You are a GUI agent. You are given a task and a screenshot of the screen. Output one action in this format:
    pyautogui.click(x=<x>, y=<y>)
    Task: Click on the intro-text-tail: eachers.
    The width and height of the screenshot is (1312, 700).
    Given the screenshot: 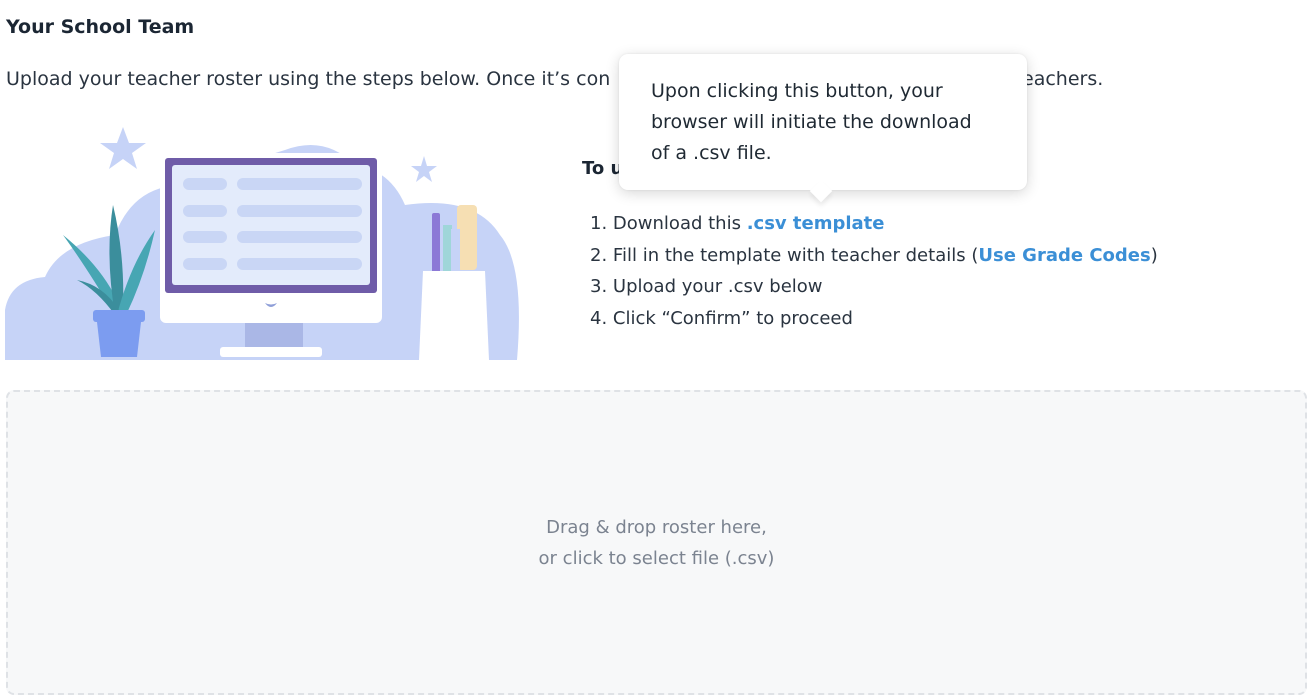 What is the action you would take?
    pyautogui.click(x=1063, y=79)
    